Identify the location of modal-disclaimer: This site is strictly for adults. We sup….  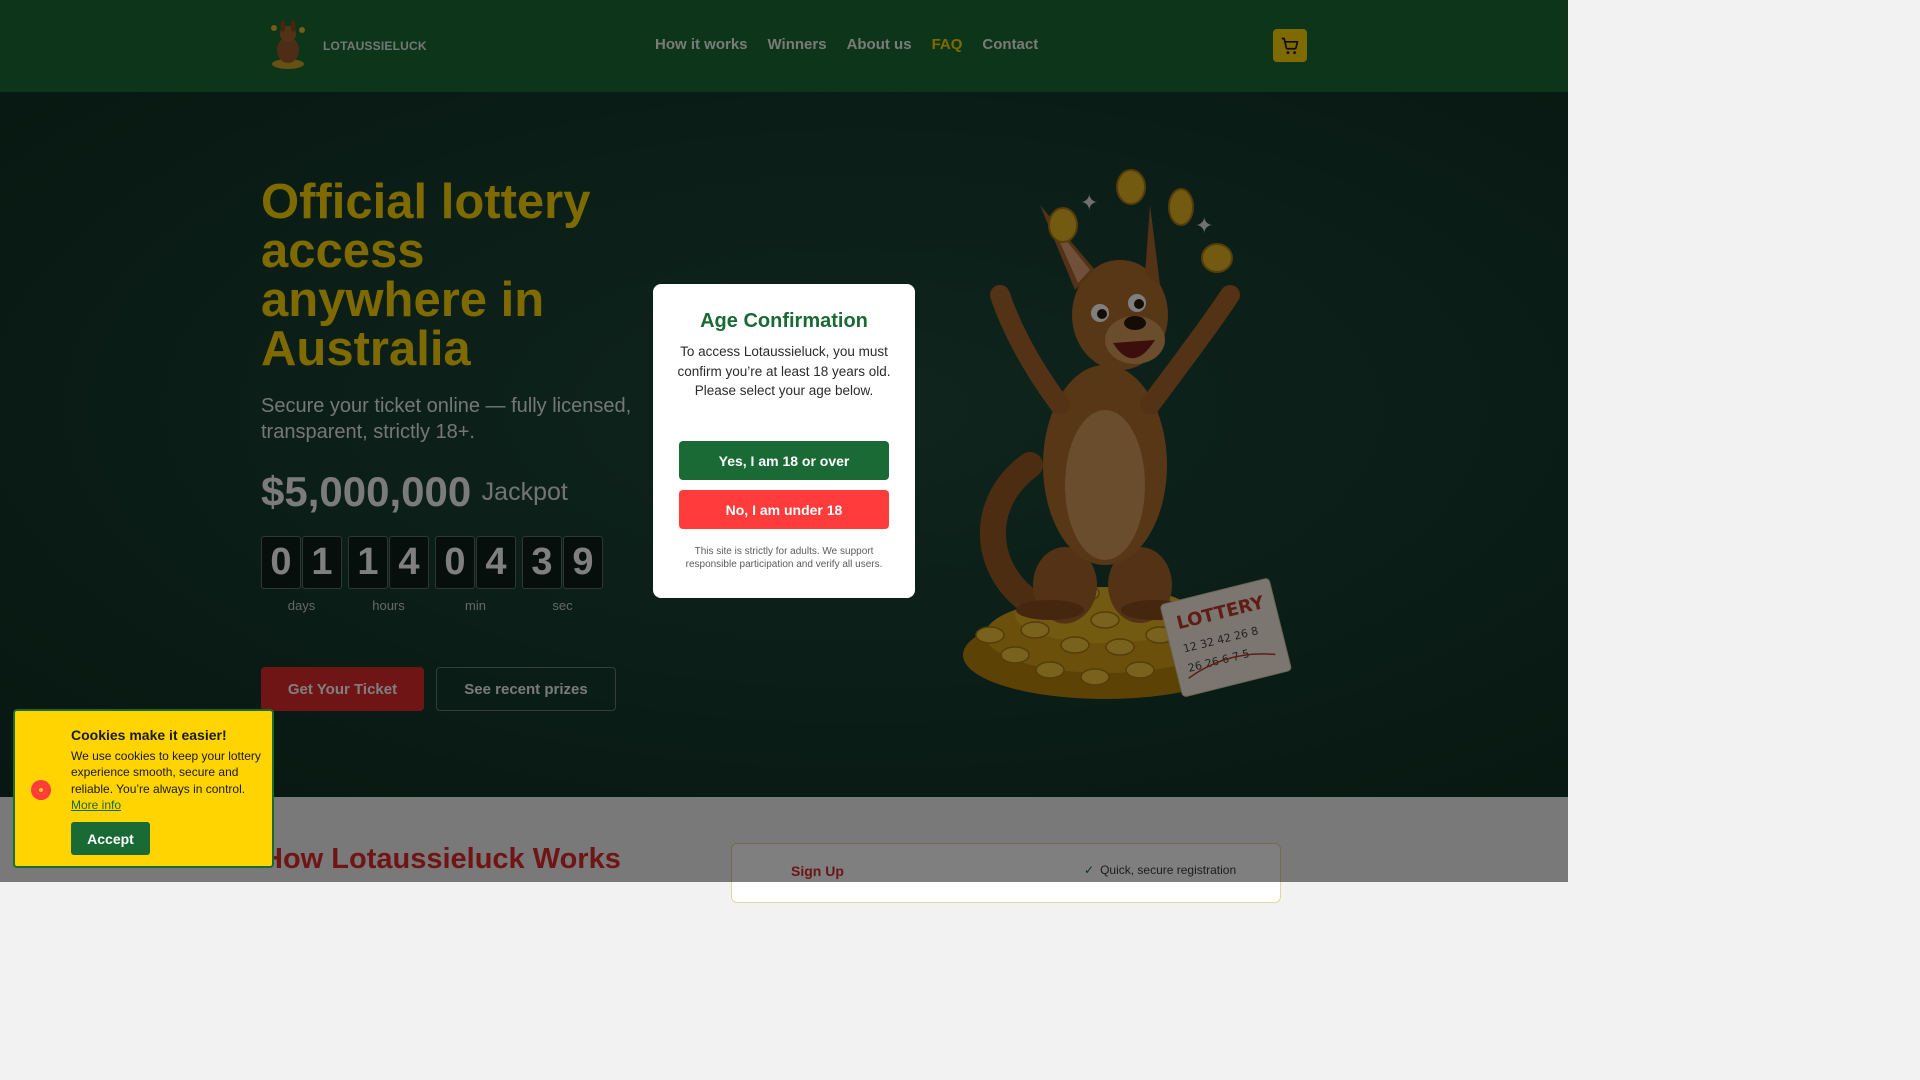
(784, 558).